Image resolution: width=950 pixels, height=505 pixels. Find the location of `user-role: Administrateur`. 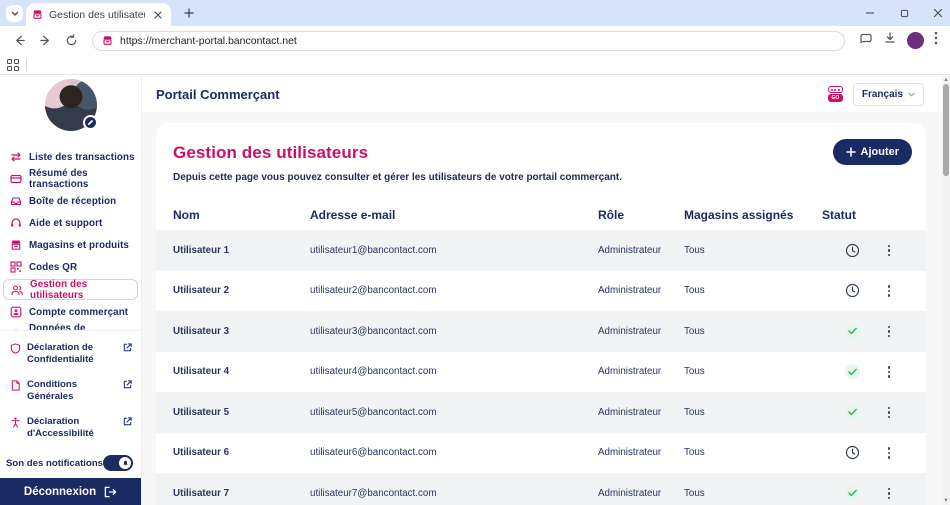

user-role: Administrateur is located at coordinates (630, 250).